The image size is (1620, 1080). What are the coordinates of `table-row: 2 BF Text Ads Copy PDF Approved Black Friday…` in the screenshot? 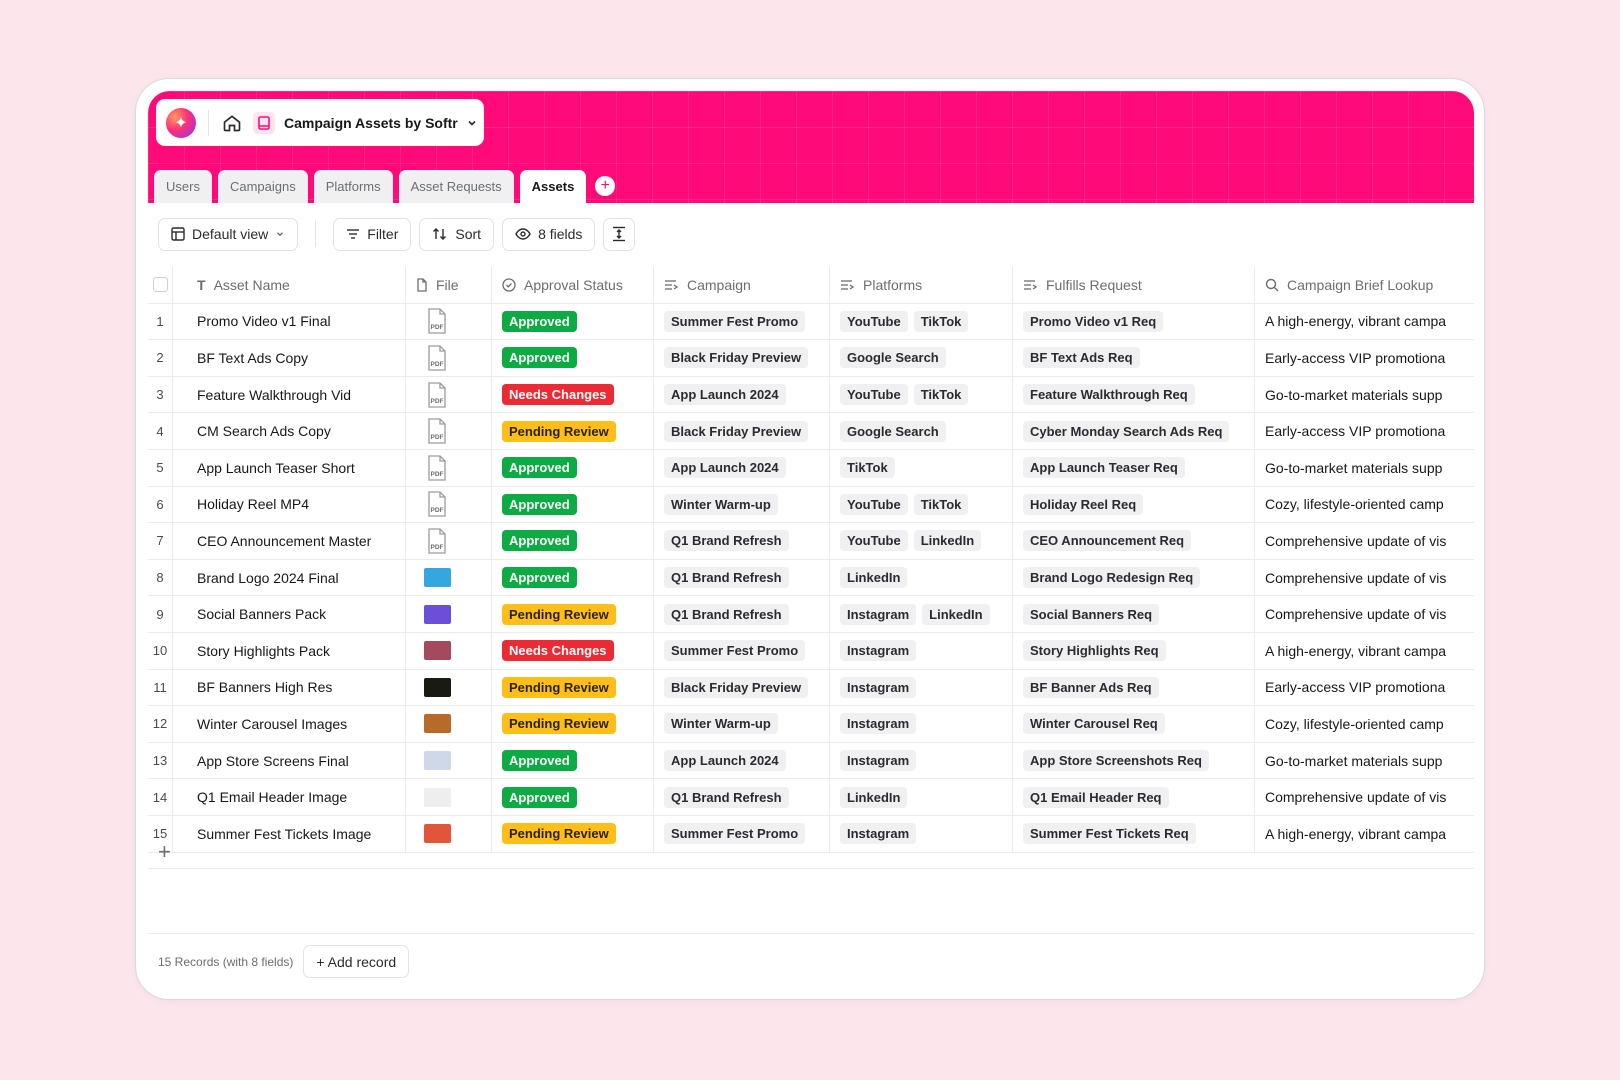 It's located at (811, 358).